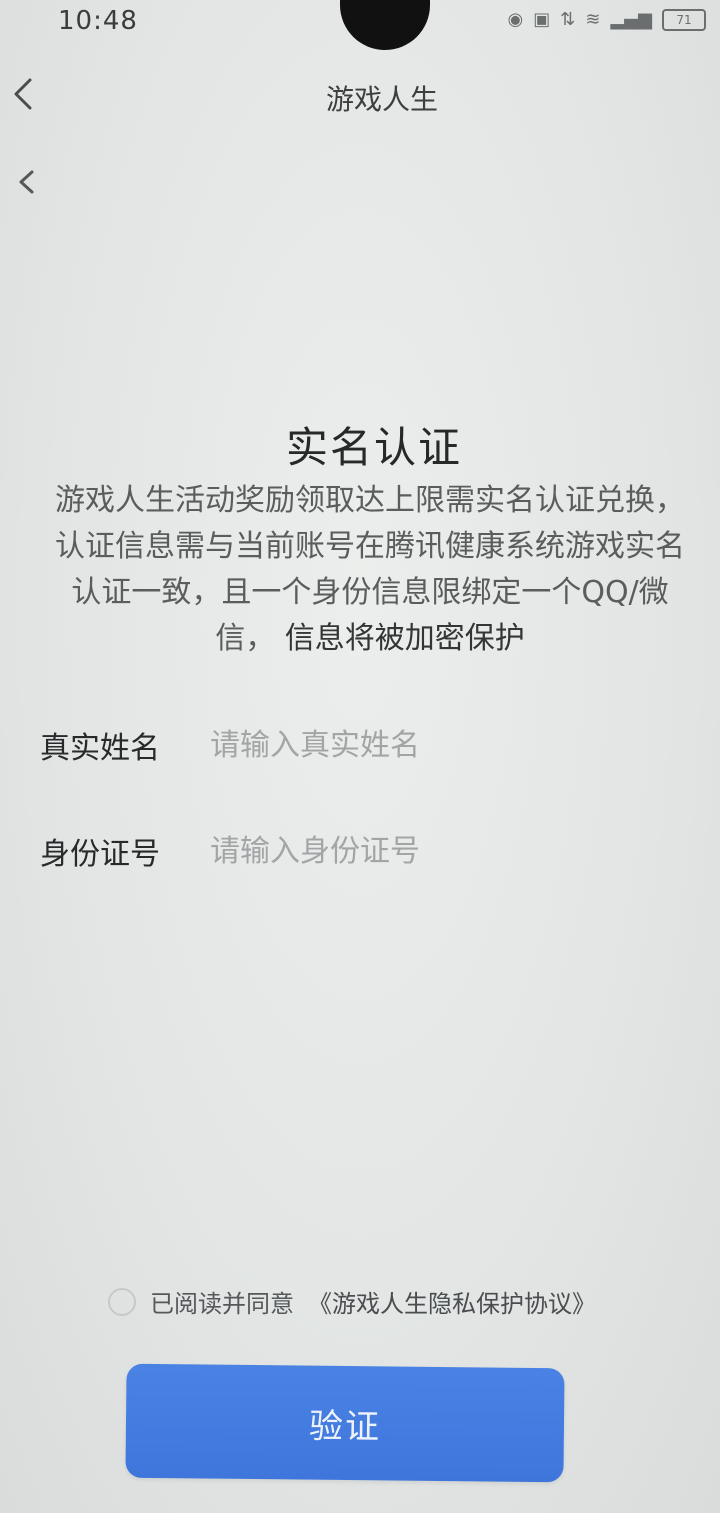 The height and width of the screenshot is (1513, 720). What do you see at coordinates (370, 592) in the screenshot?
I see `description-line: 认证一致，且一个身份信息限绑定一个QQ/微` at bounding box center [370, 592].